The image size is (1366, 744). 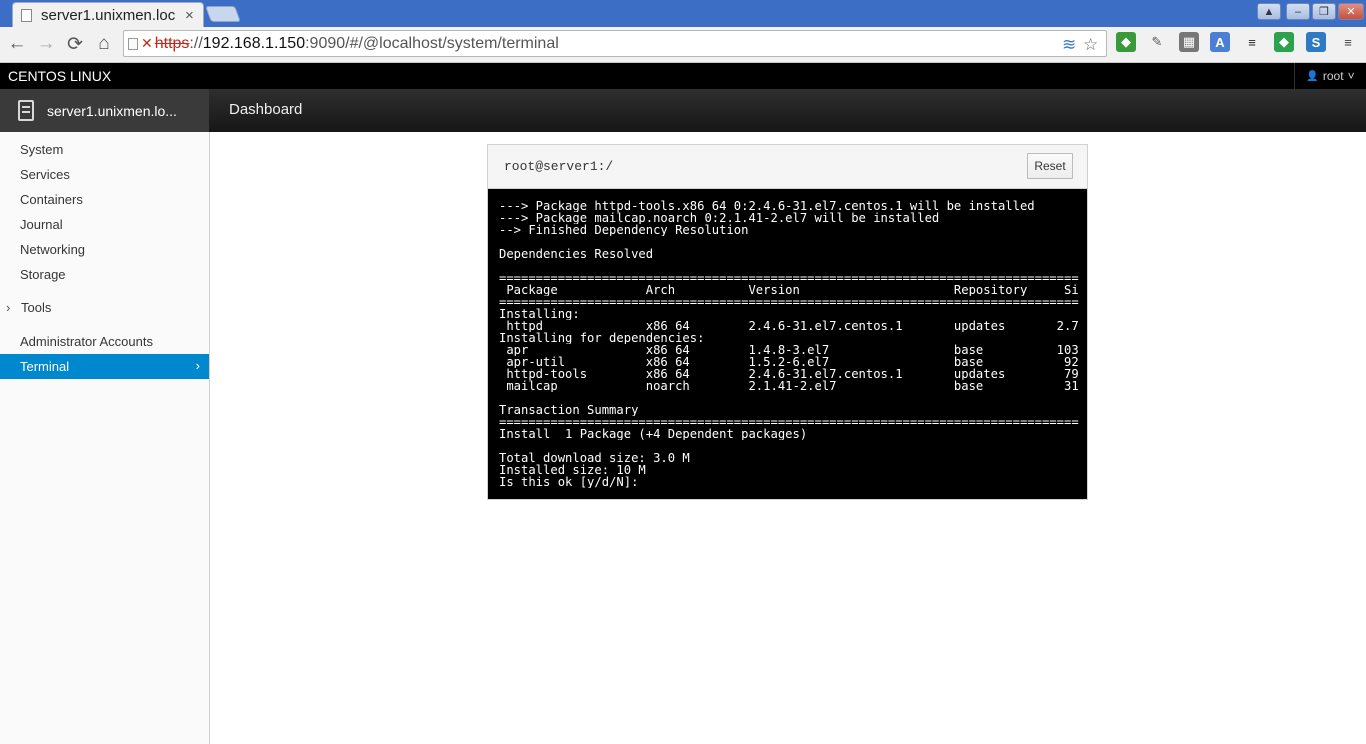 What do you see at coordinates (539, 314) in the screenshot?
I see `terminal-line: Installing:` at bounding box center [539, 314].